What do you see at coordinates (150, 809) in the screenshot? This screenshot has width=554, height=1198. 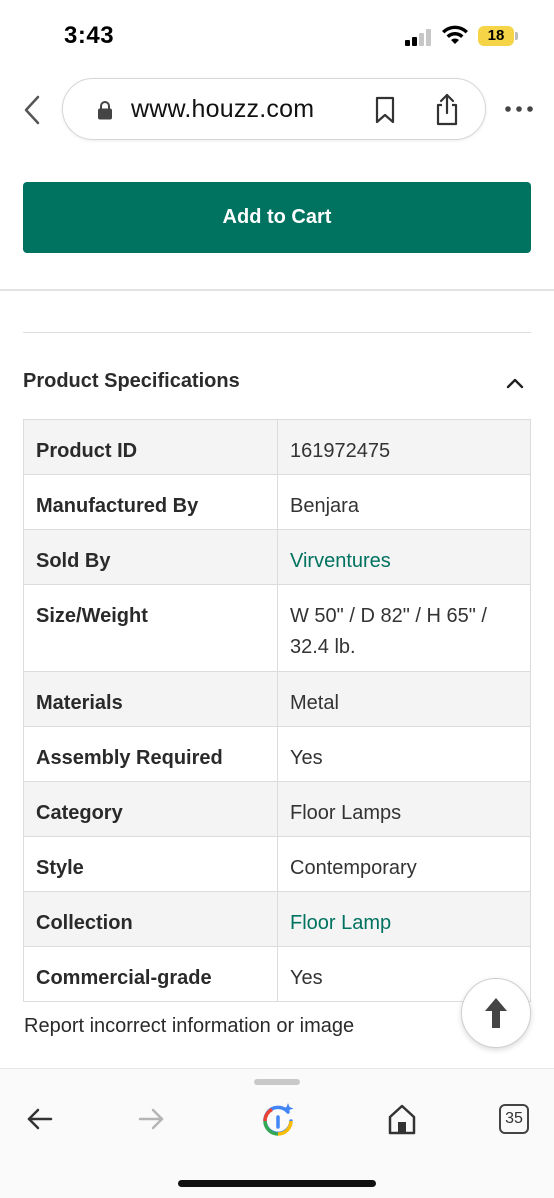 I see `spec-label: Category` at bounding box center [150, 809].